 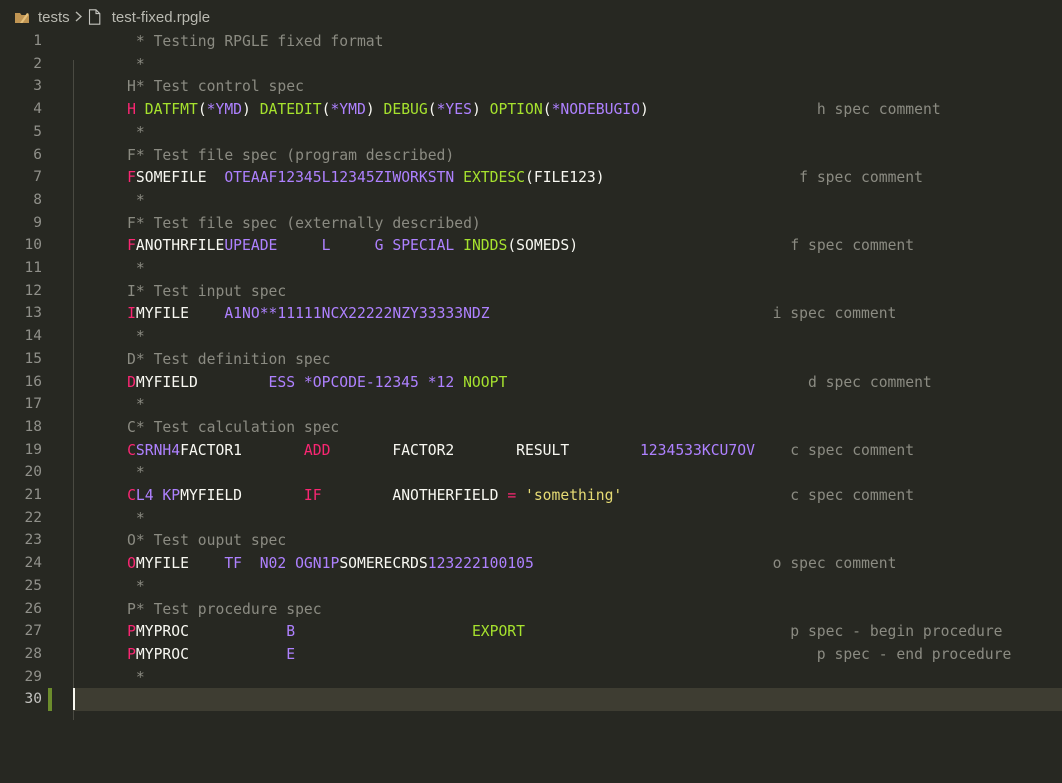 I want to click on code-line: 8 *, so click(x=531, y=200).